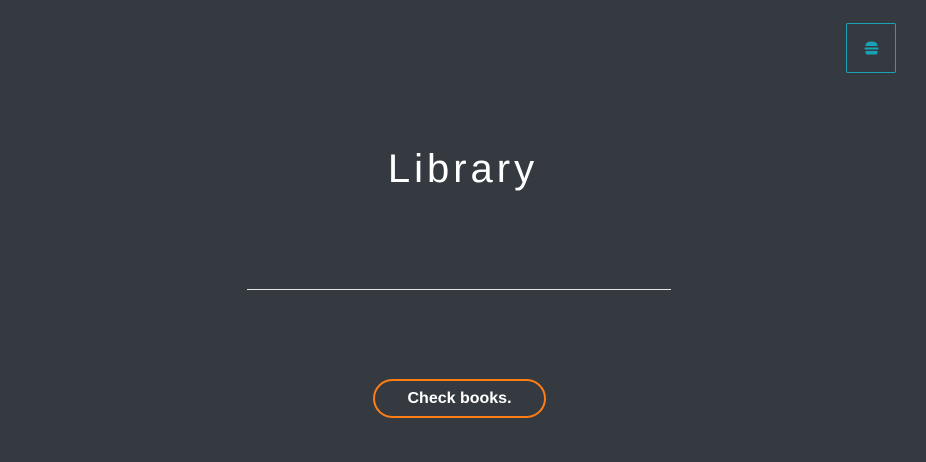  Describe the element at coordinates (459, 289) in the screenshot. I see `divider` at that location.